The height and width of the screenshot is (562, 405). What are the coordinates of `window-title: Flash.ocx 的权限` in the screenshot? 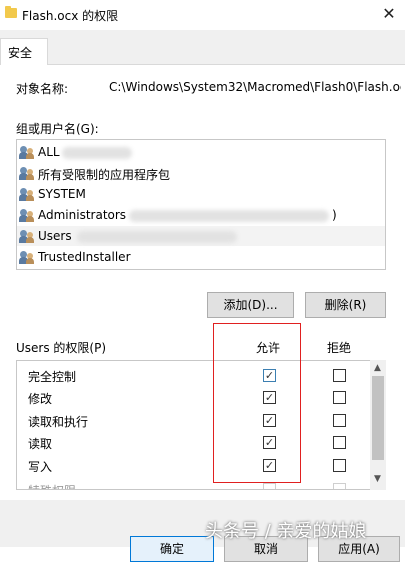 It's located at (70, 16).